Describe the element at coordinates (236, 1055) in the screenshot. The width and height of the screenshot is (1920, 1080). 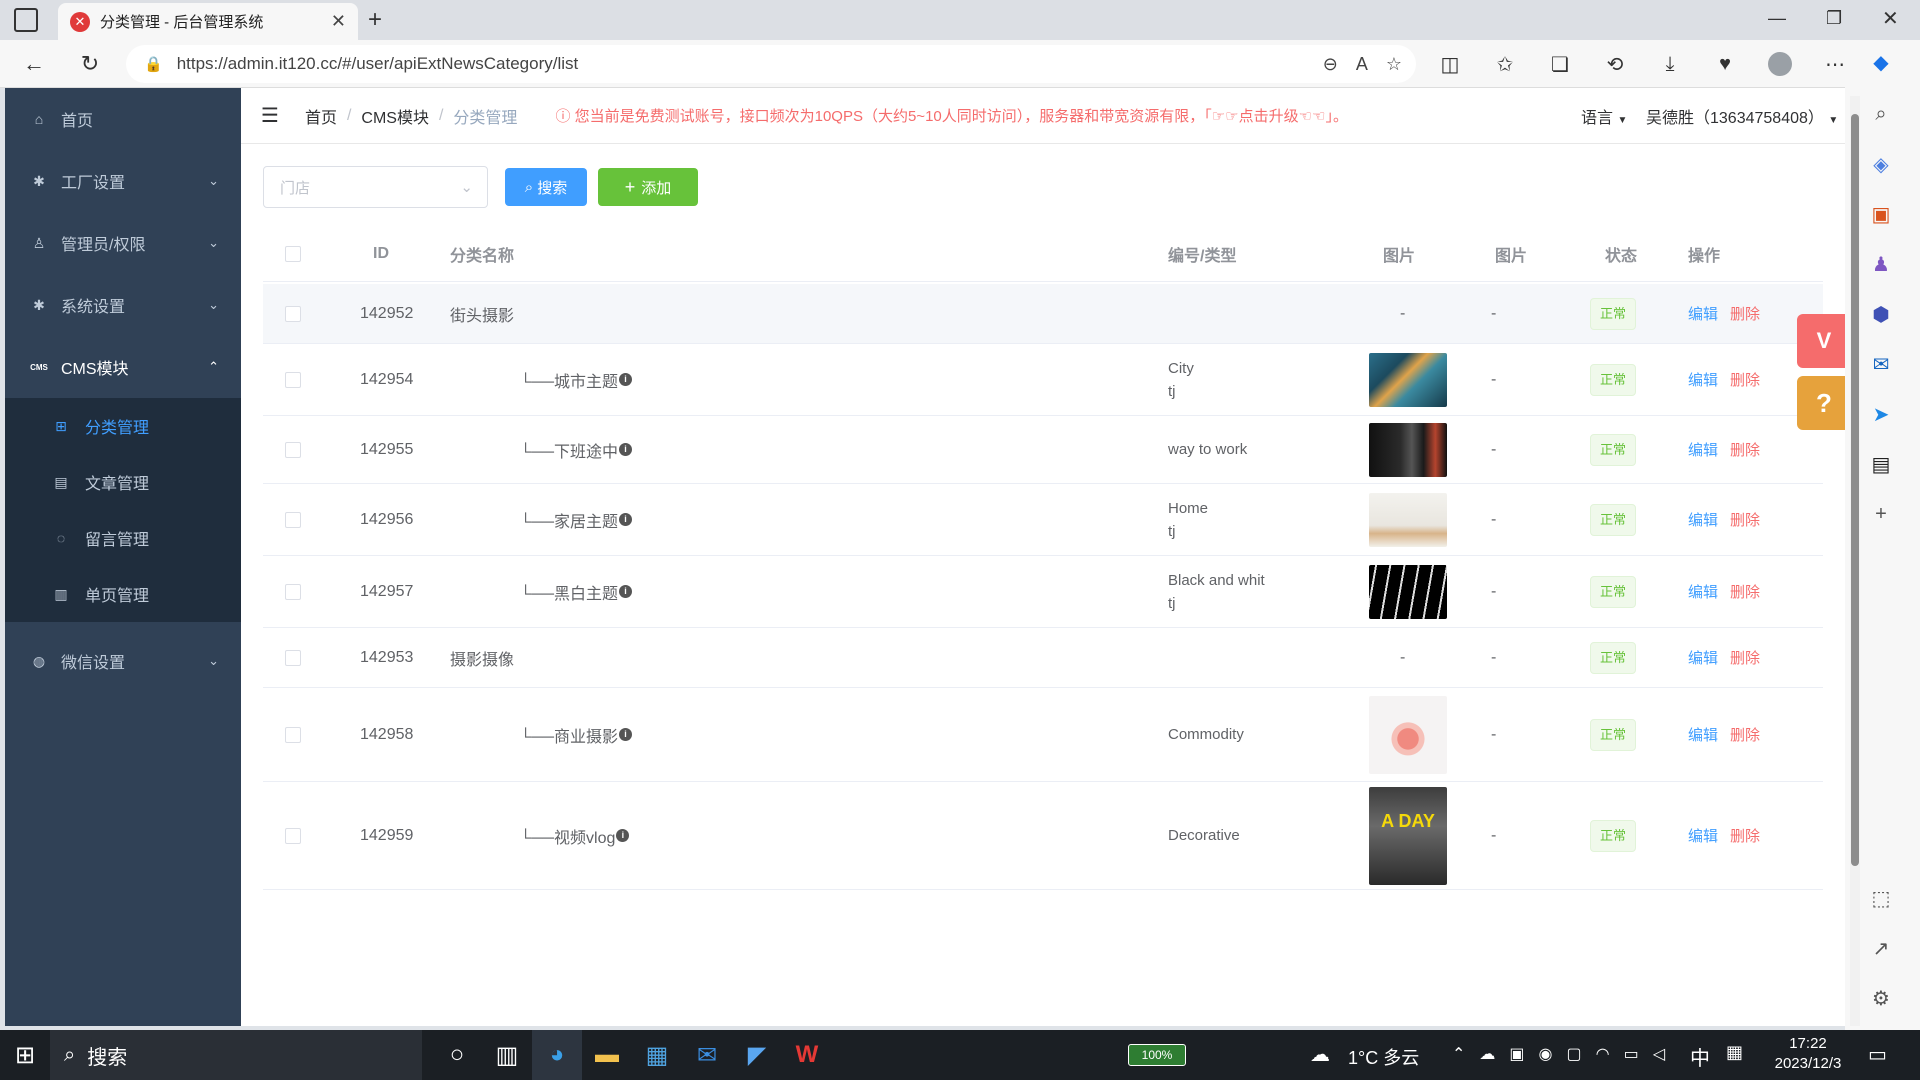
I see `taskbar-search: ⌕ 搜索` at that location.